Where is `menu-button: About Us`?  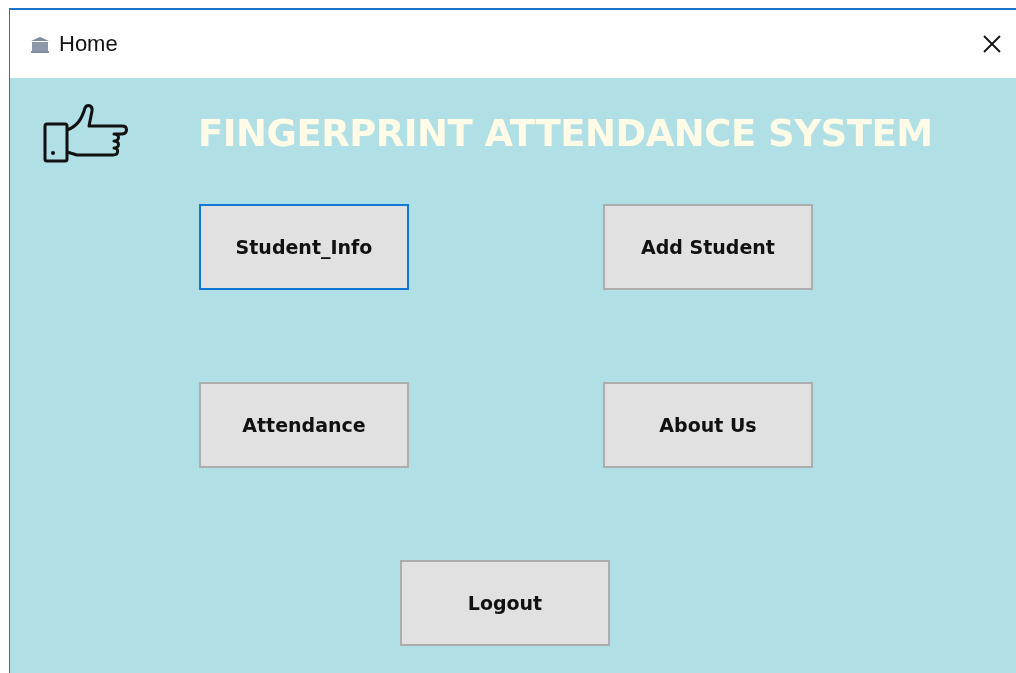
menu-button: About Us is located at coordinates (708, 425).